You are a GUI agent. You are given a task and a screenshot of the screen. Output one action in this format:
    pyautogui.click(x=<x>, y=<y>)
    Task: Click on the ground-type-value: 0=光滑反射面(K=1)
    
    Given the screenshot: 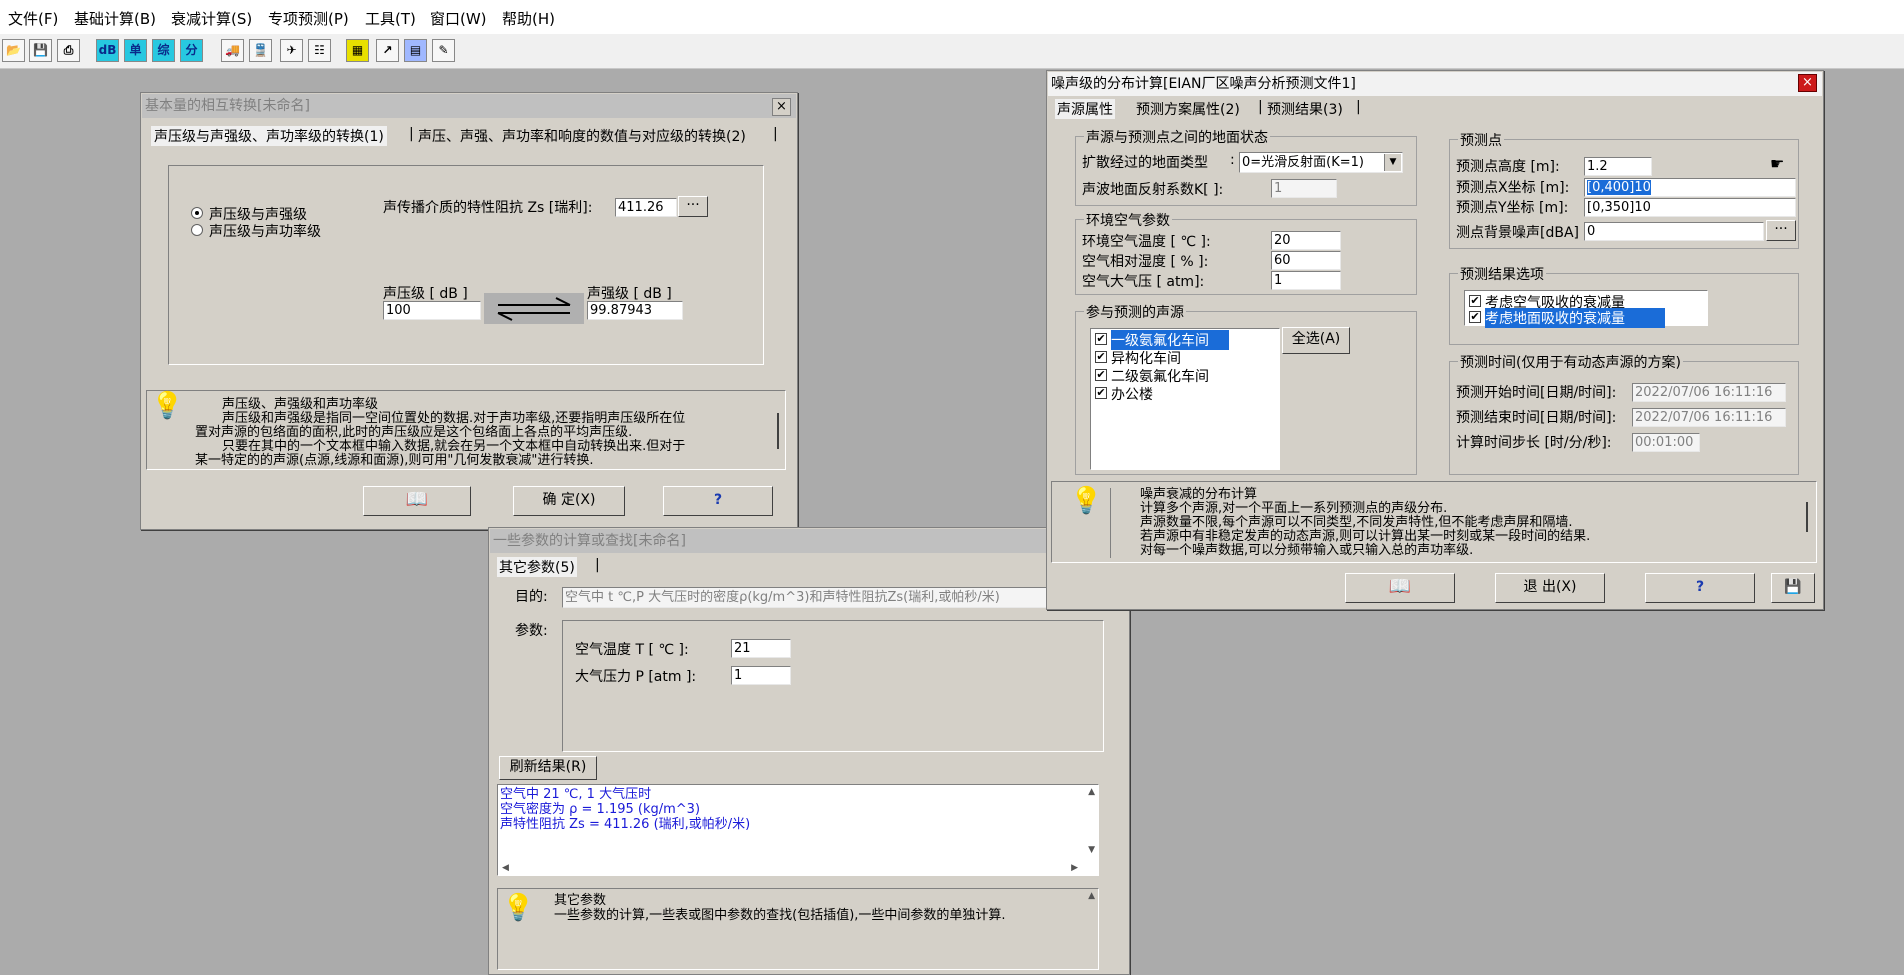 What is the action you would take?
    pyautogui.click(x=1303, y=162)
    